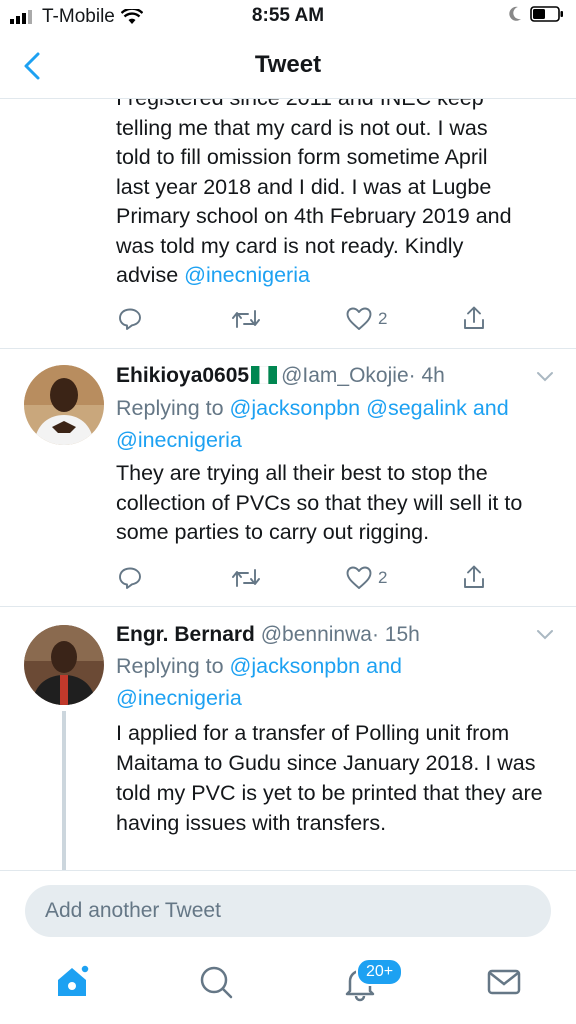 The height and width of the screenshot is (1024, 576). I want to click on tweet-1-line: last year 2018 and I did. I was at Lugbe, so click(304, 186).